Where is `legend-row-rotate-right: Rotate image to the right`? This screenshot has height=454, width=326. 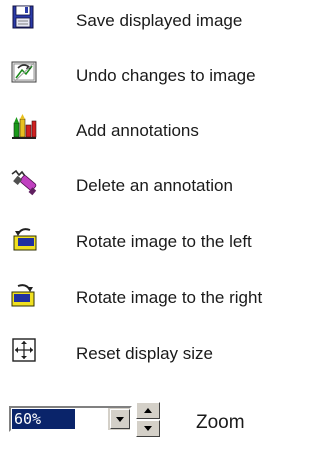
legend-row-rotate-right: Rotate image to the right is located at coordinates (163, 297).